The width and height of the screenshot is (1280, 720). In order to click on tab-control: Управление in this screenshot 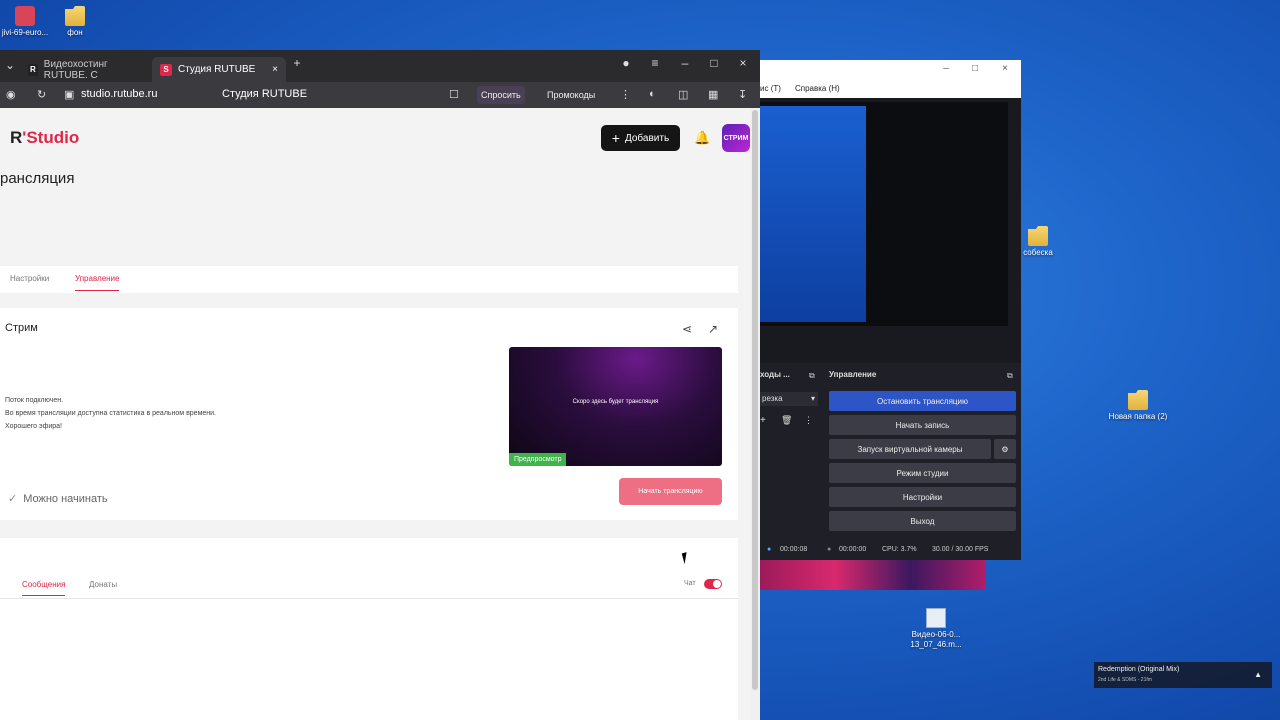, I will do `click(97, 282)`.